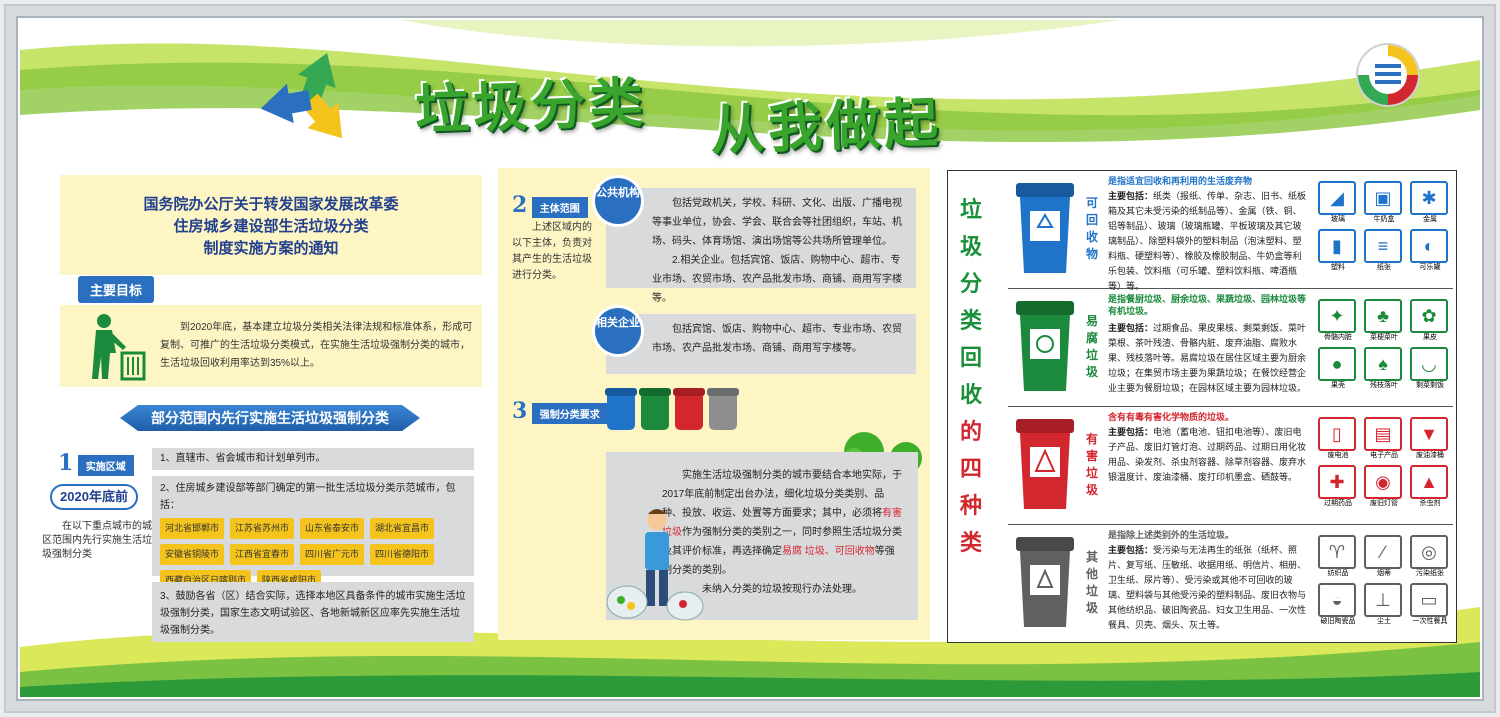 This screenshot has width=1500, height=717. Describe the element at coordinates (1171, 417) in the screenshot. I see `hazardous-head: 含有有毒有害化学物质的垃圾。` at that location.